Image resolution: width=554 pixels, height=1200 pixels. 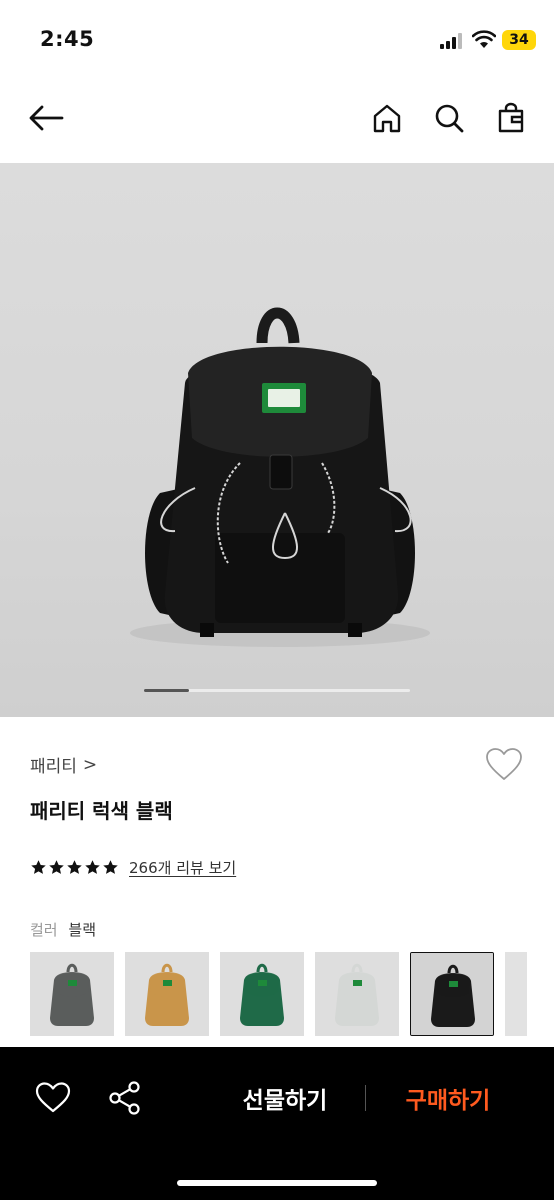 I want to click on status-bar: 2:45 34, so click(x=277, y=40).